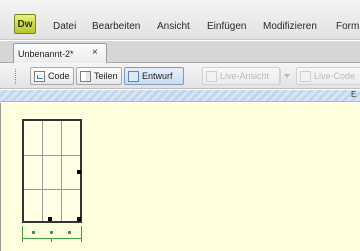 The height and width of the screenshot is (251, 360). I want to click on resize-handle-bottom, so click(50, 219).